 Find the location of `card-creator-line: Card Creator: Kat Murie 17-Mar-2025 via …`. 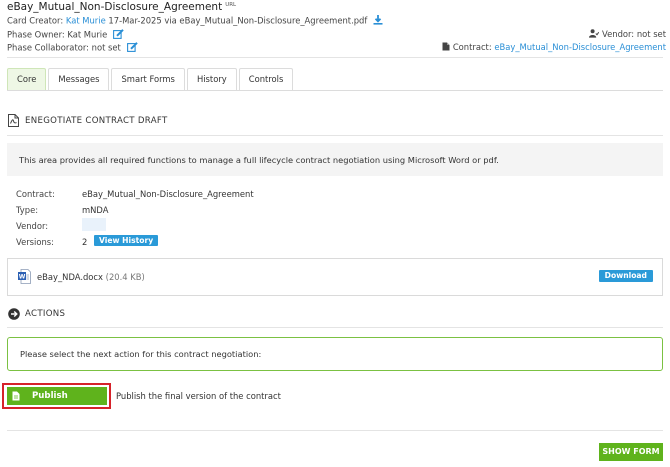

card-creator-line: Card Creator: Kat Murie 17-Mar-2025 via … is located at coordinates (195, 21).